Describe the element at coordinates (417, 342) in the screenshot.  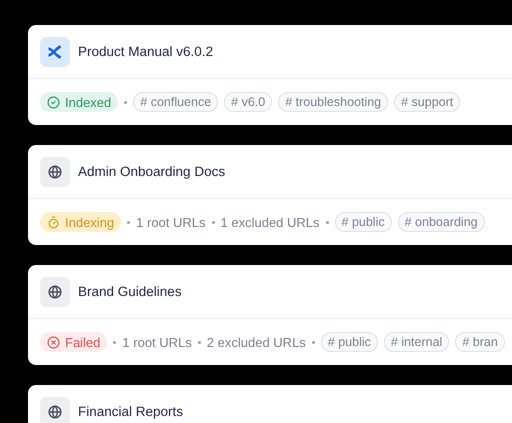
I see `tag-chip: # internal` at that location.